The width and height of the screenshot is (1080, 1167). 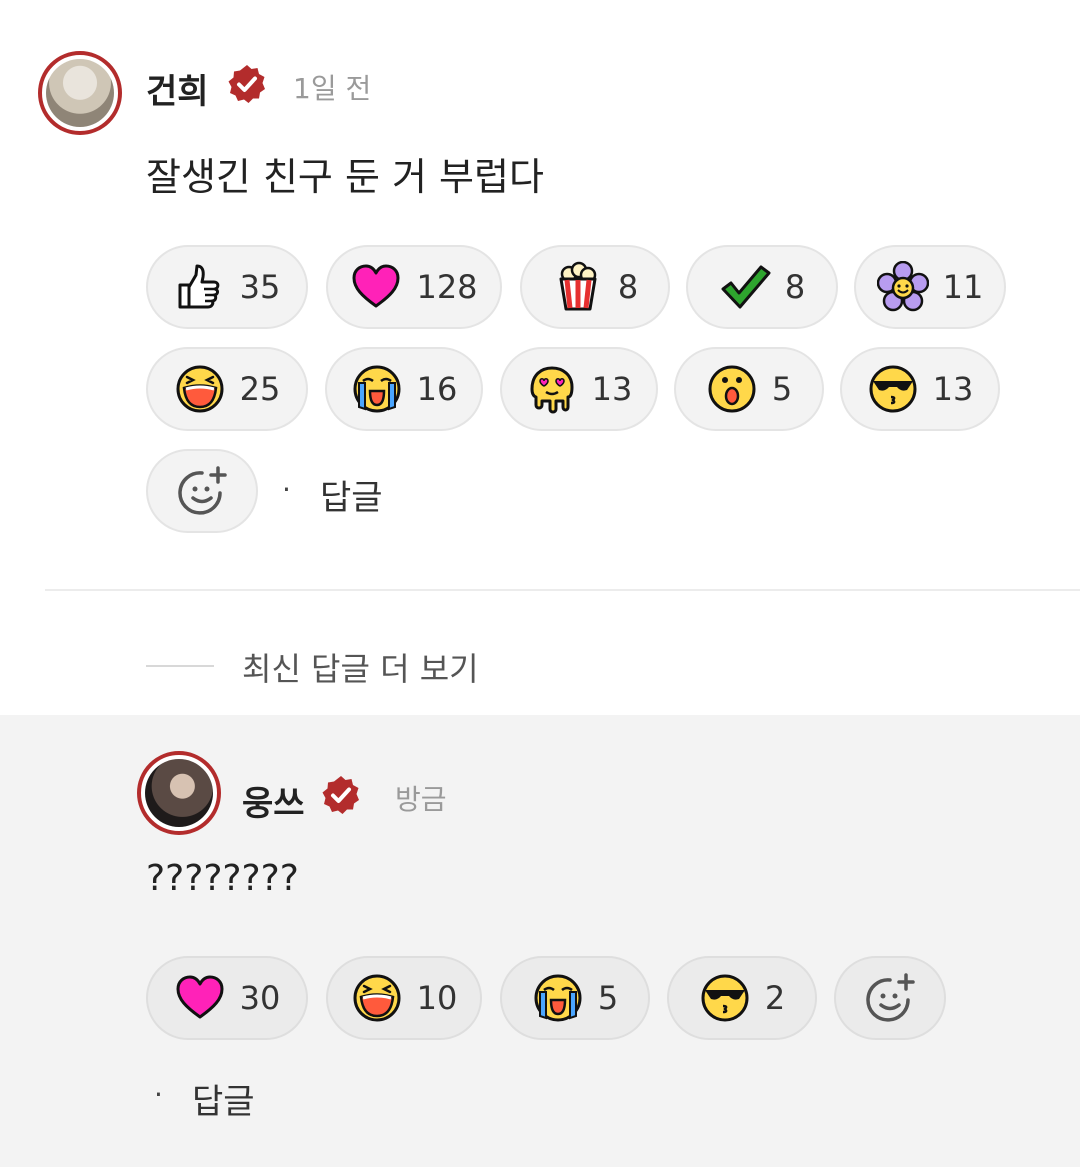 I want to click on reaction-sunglasses: 2, so click(x=742, y=998).